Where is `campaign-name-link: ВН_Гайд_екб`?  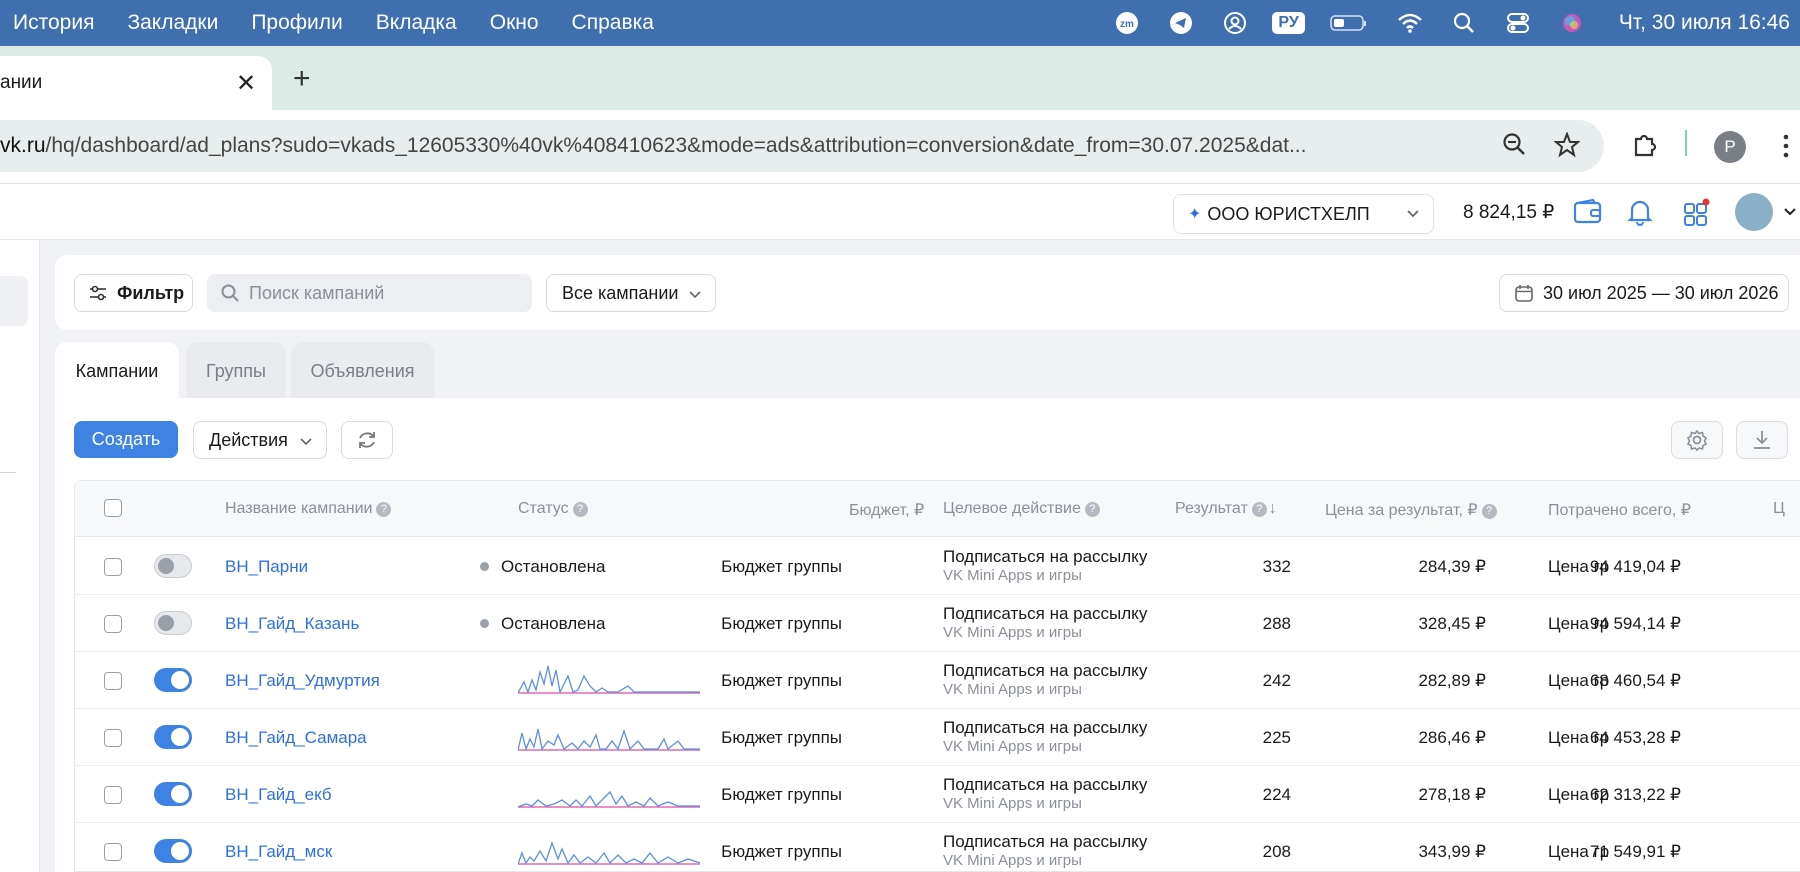
campaign-name-link: ВН_Гайд_екб is located at coordinates (278, 795).